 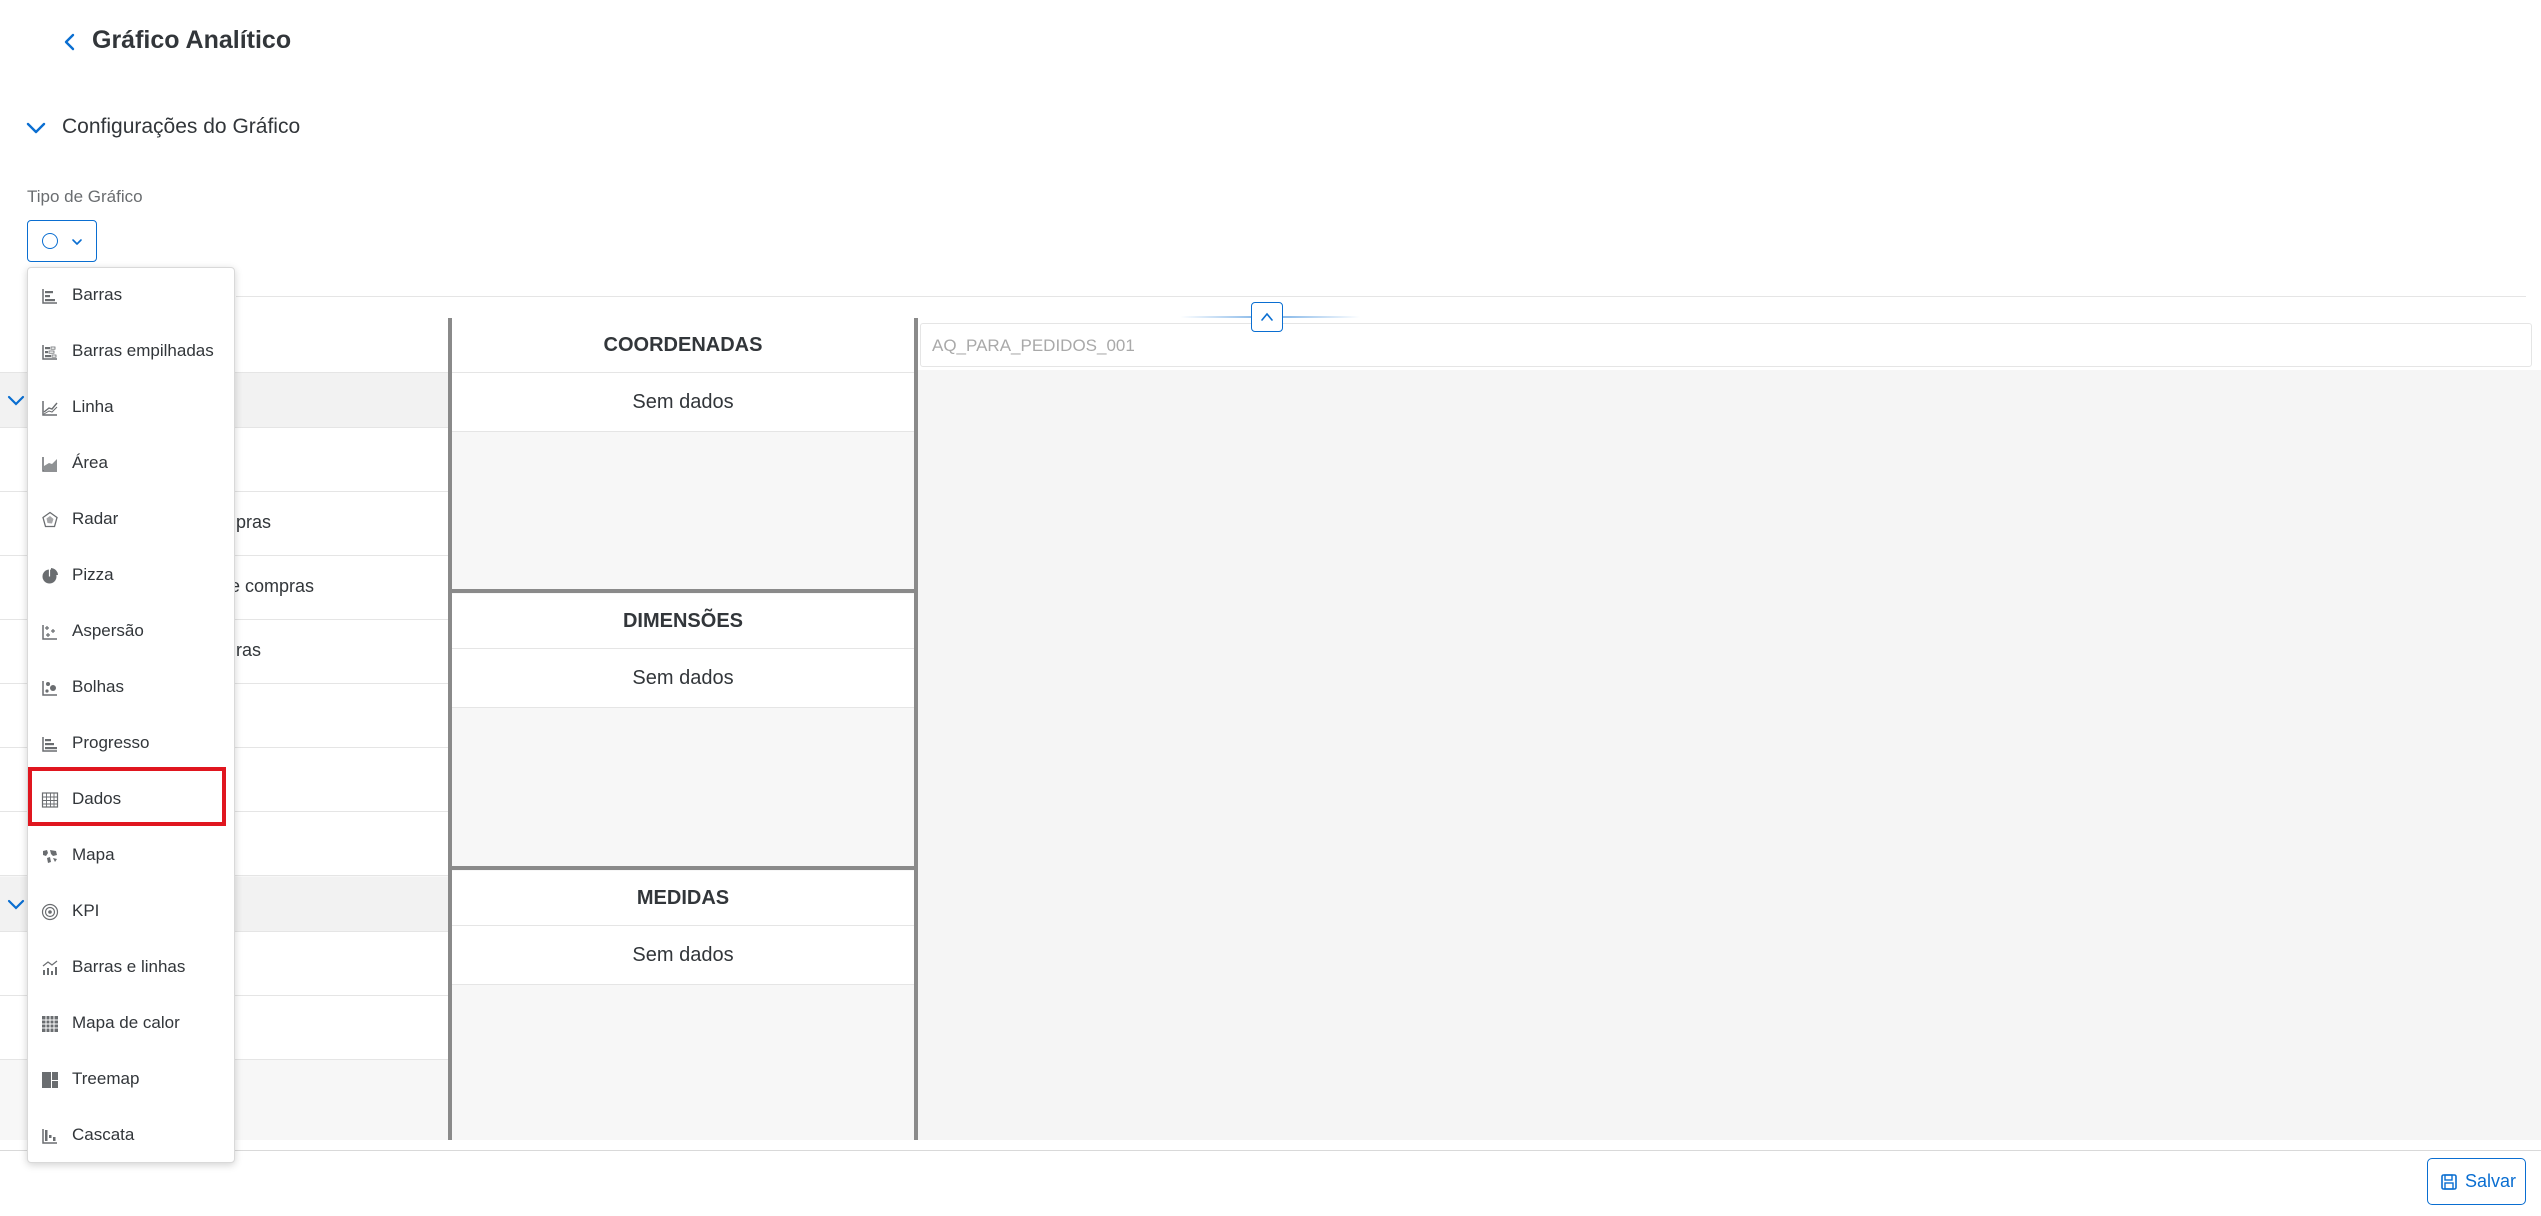 What do you see at coordinates (143, 350) in the screenshot?
I see `option-label: Barras empilhadas` at bounding box center [143, 350].